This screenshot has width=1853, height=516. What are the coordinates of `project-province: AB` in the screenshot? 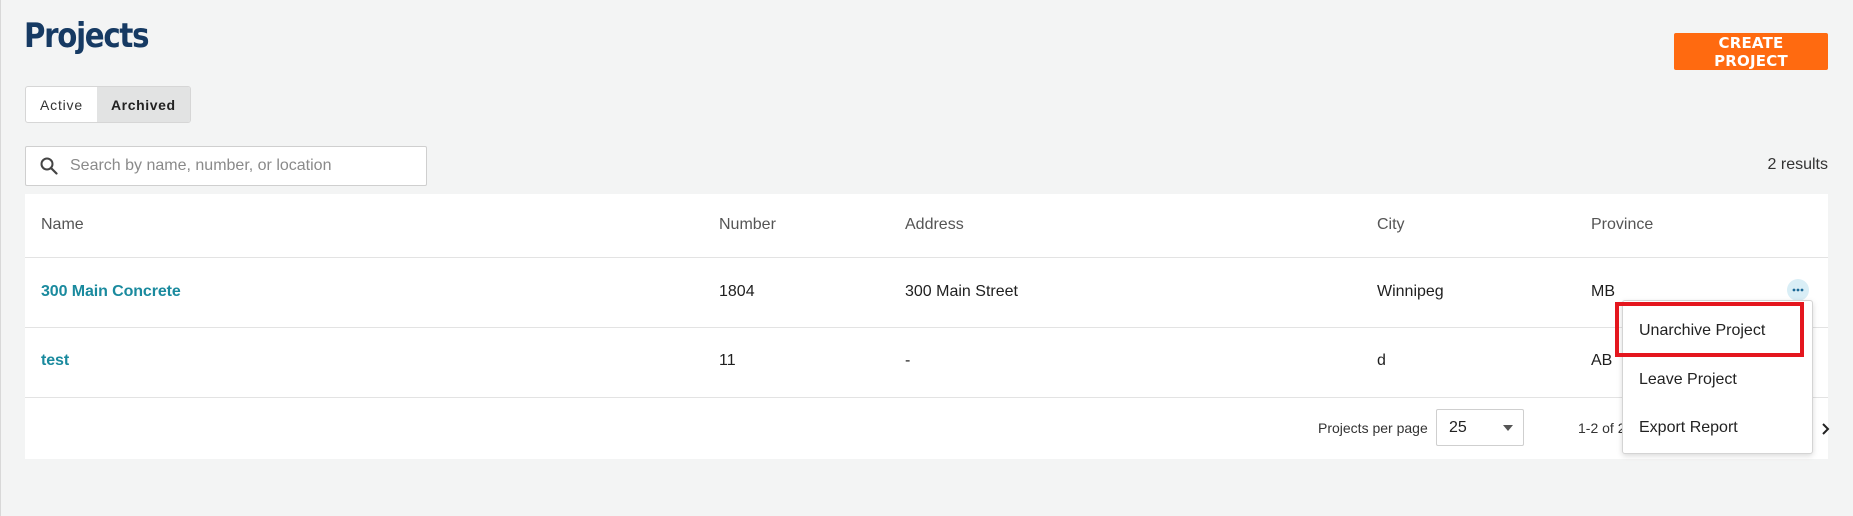 It's located at (1602, 360).